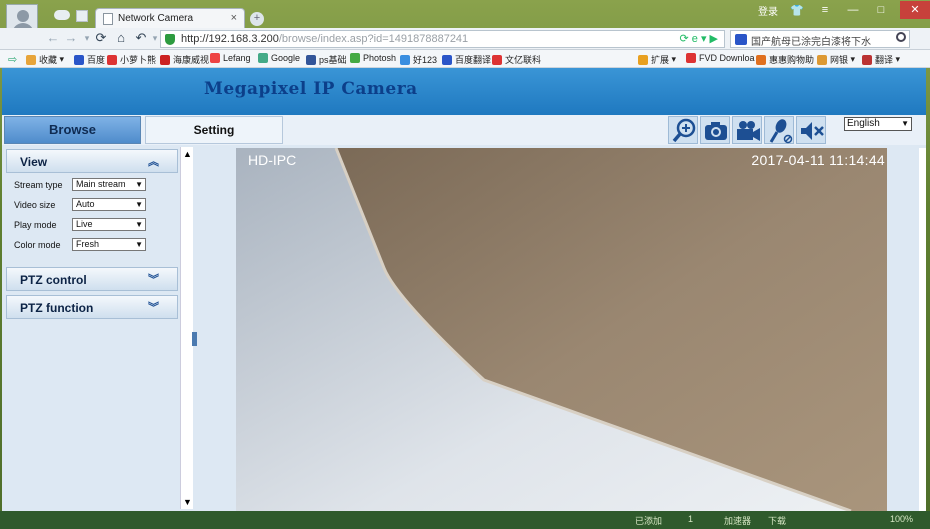 The image size is (930, 529). I want to click on language-select: English ▼, so click(878, 124).